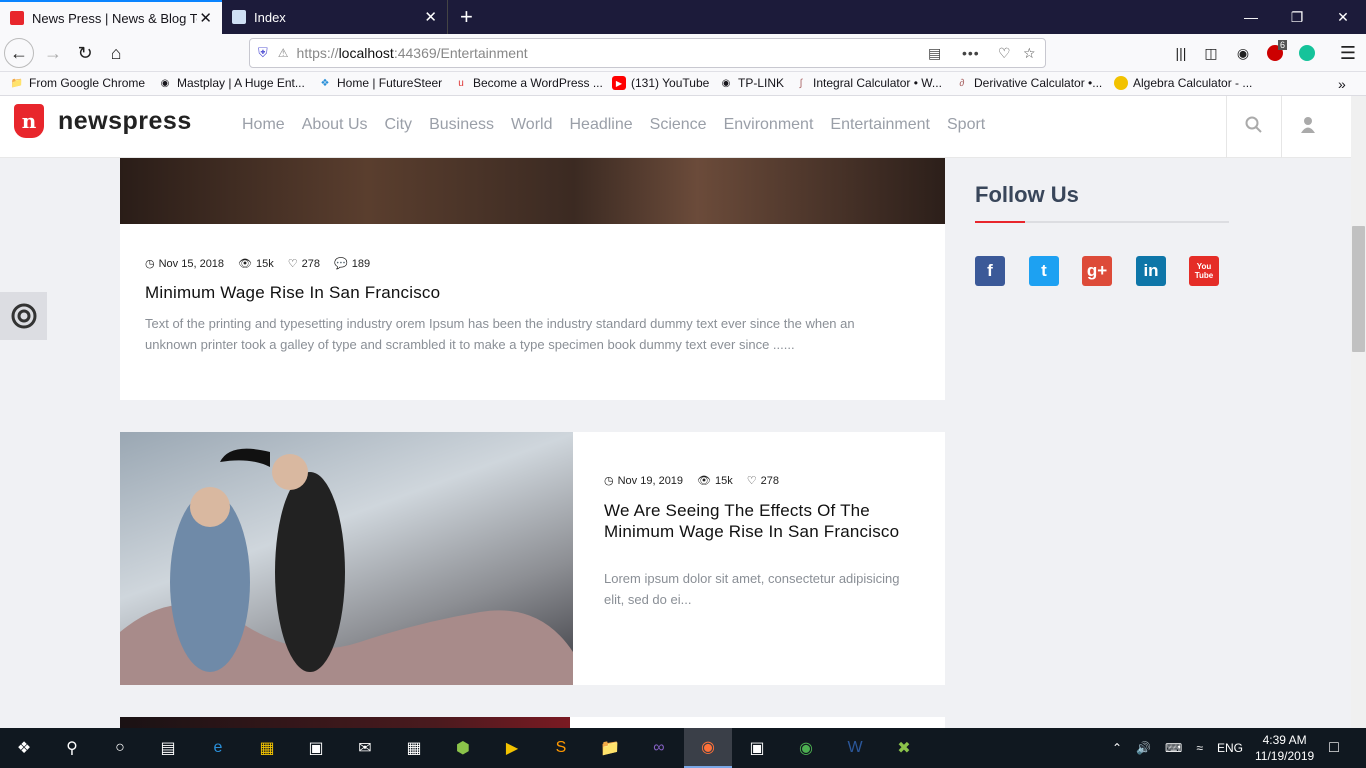 This screenshot has width=1366, height=768. Describe the element at coordinates (880, 125) in the screenshot. I see `menu-item-entertainment: Entertainment` at that location.